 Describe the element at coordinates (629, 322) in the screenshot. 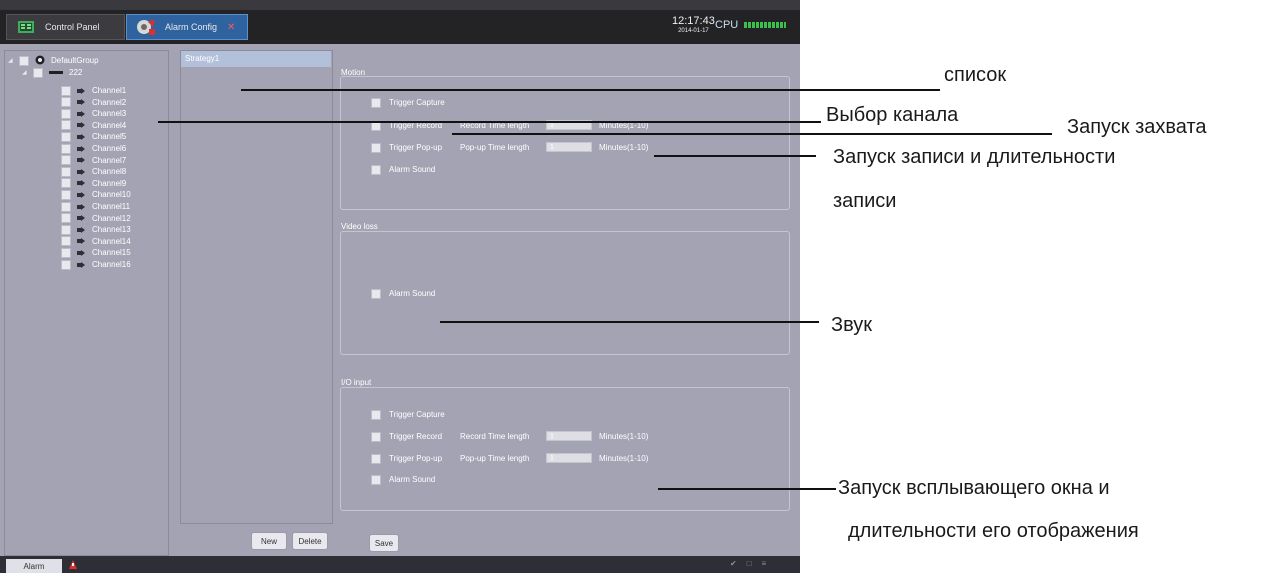

I see `annotation-line-sound` at that location.